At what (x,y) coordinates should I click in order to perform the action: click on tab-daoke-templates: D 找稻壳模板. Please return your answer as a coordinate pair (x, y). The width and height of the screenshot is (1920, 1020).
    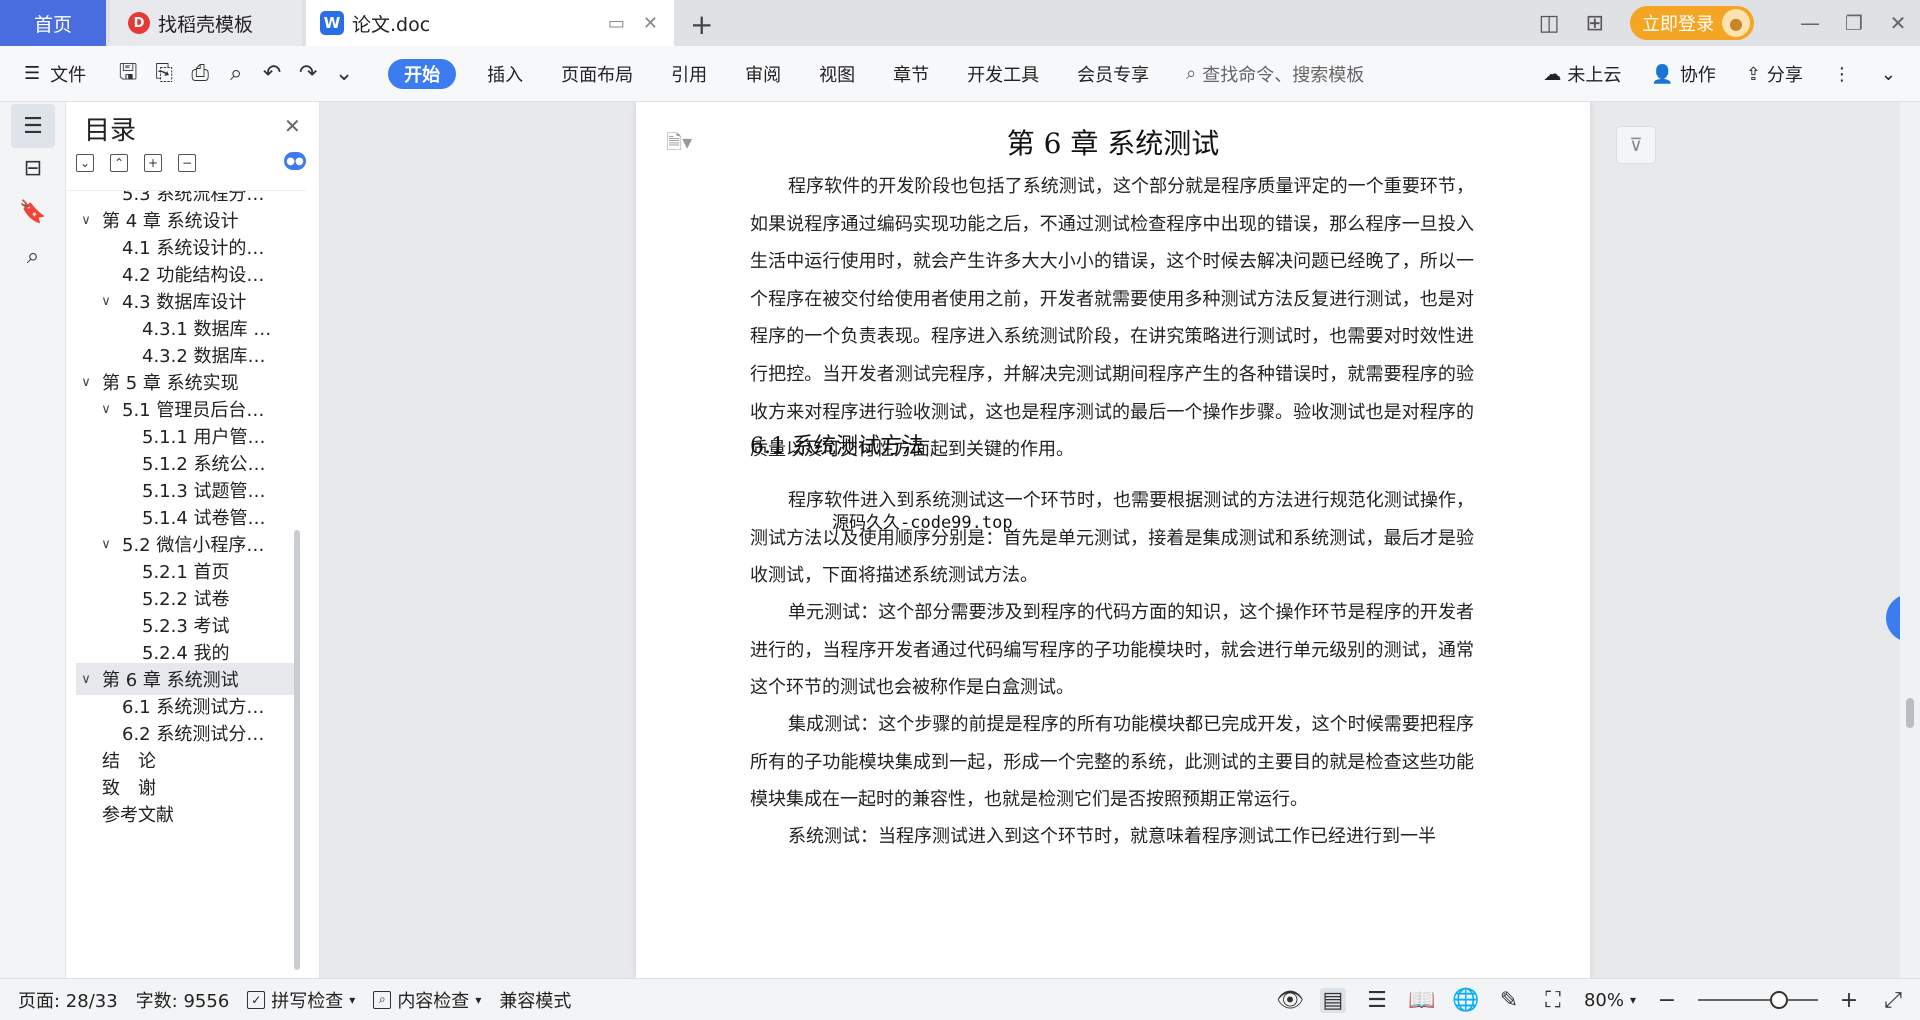
    Looking at the image, I should click on (206, 23).